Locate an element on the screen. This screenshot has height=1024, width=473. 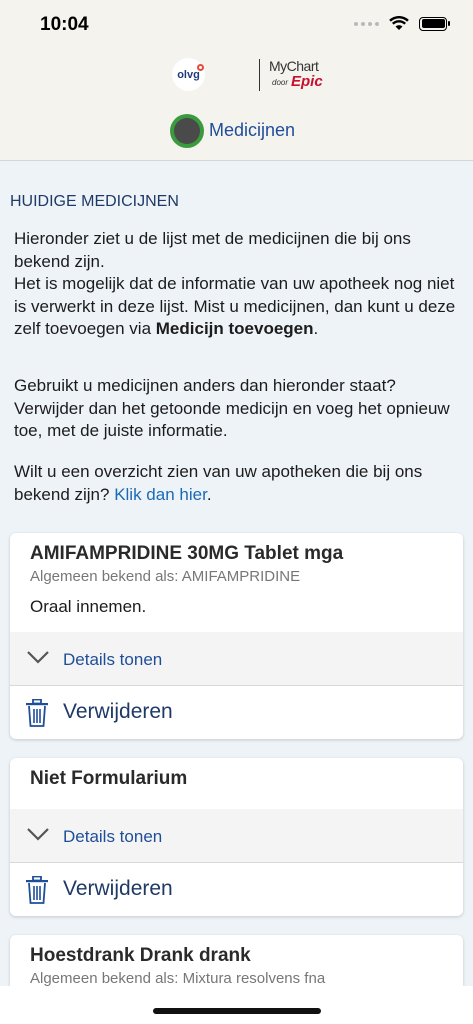
battery-icon is located at coordinates (434, 23).